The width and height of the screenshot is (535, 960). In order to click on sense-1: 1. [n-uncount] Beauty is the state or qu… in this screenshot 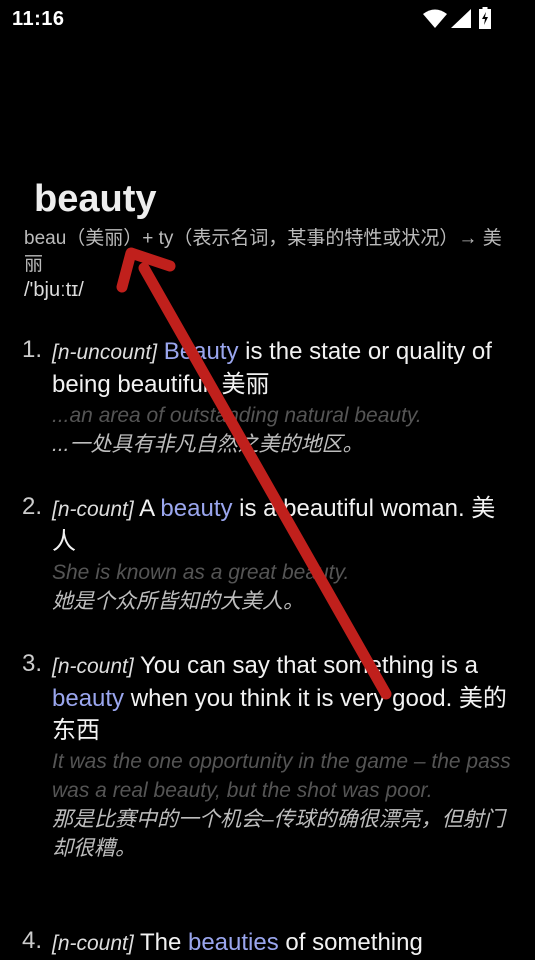, I will do `click(267, 397)`.